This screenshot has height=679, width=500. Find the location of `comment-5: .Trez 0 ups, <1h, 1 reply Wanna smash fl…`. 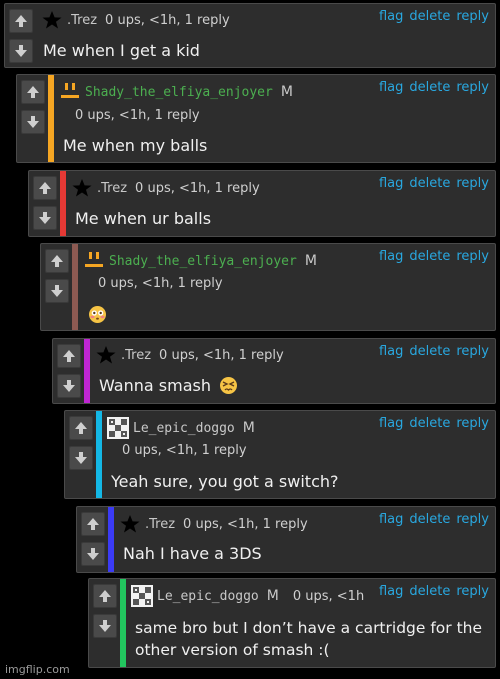

comment-5: .Trez 0 ups, <1h, 1 reply Wanna smash fl… is located at coordinates (274, 371).